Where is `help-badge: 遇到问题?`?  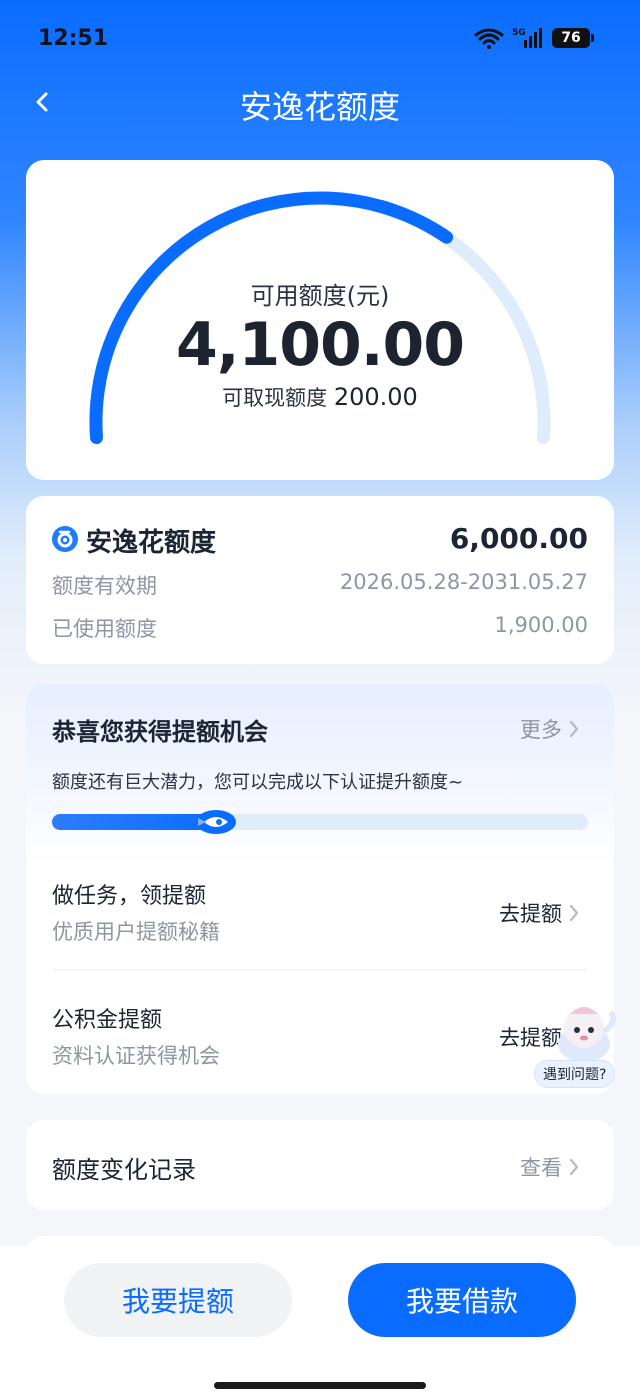 help-badge: 遇到问题? is located at coordinates (575, 1074).